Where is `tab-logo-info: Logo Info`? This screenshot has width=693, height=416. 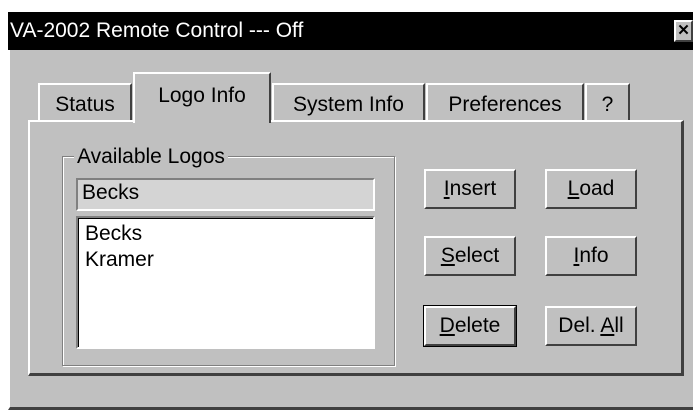 tab-logo-info: Logo Info is located at coordinates (202, 97).